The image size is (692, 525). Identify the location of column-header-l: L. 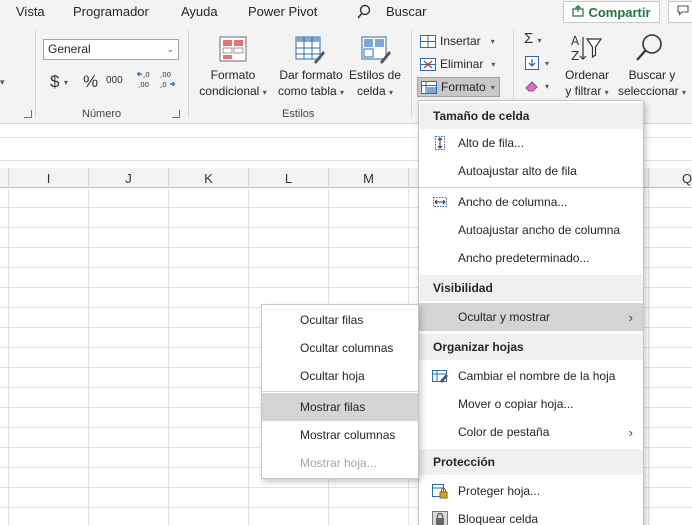
(289, 178).